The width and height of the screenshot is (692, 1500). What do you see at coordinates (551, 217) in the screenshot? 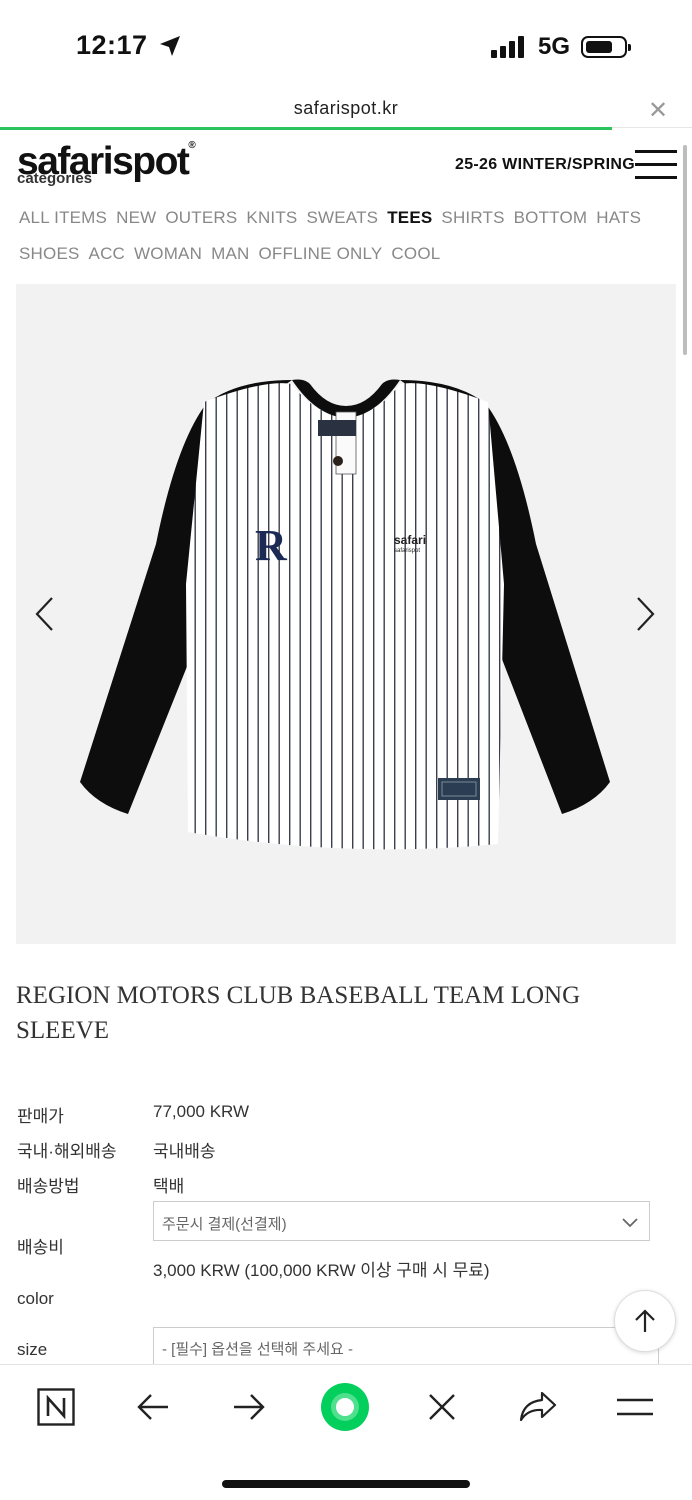
I see `category-bottom: BOTTOM` at bounding box center [551, 217].